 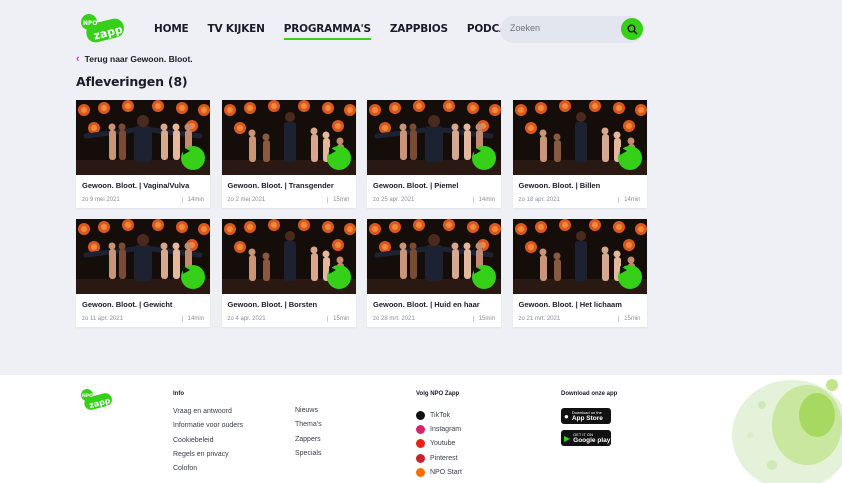 I want to click on social-link-label: Pinterest, so click(x=444, y=458).